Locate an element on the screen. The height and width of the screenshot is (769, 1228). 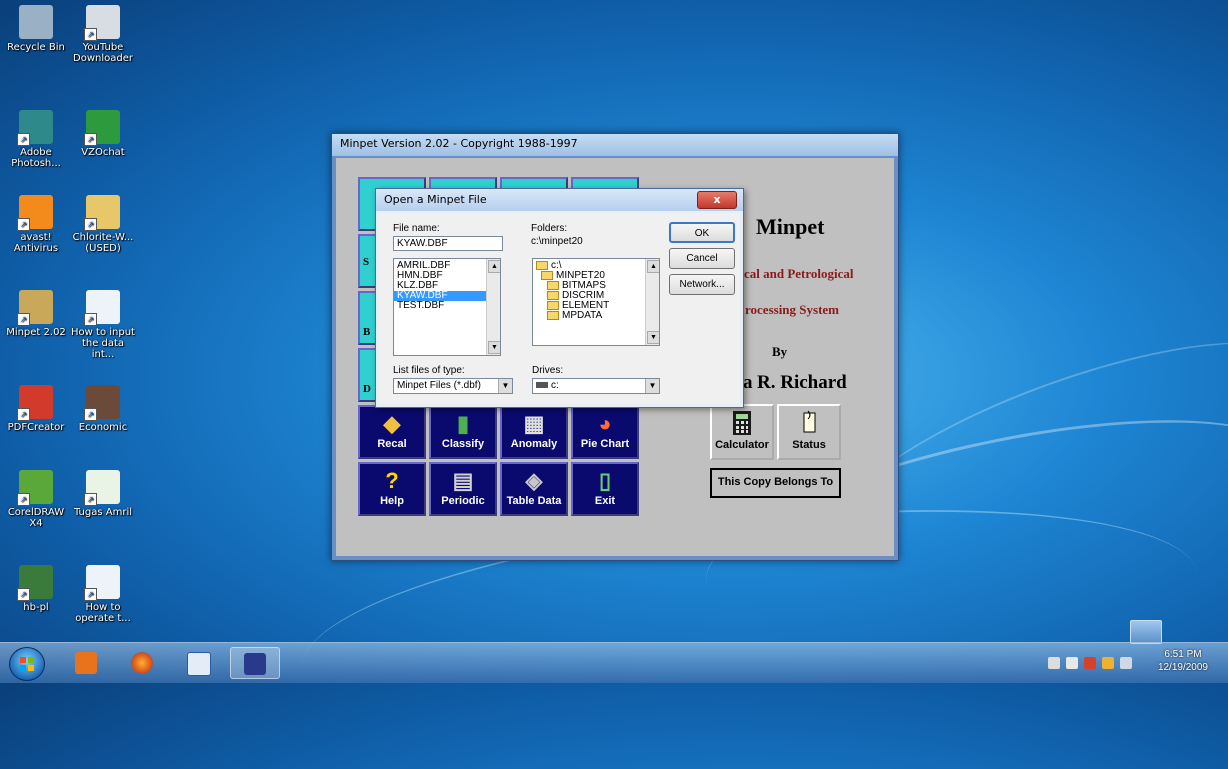
minpet-folder-icon: ↗ is located at coordinates (35, 308).